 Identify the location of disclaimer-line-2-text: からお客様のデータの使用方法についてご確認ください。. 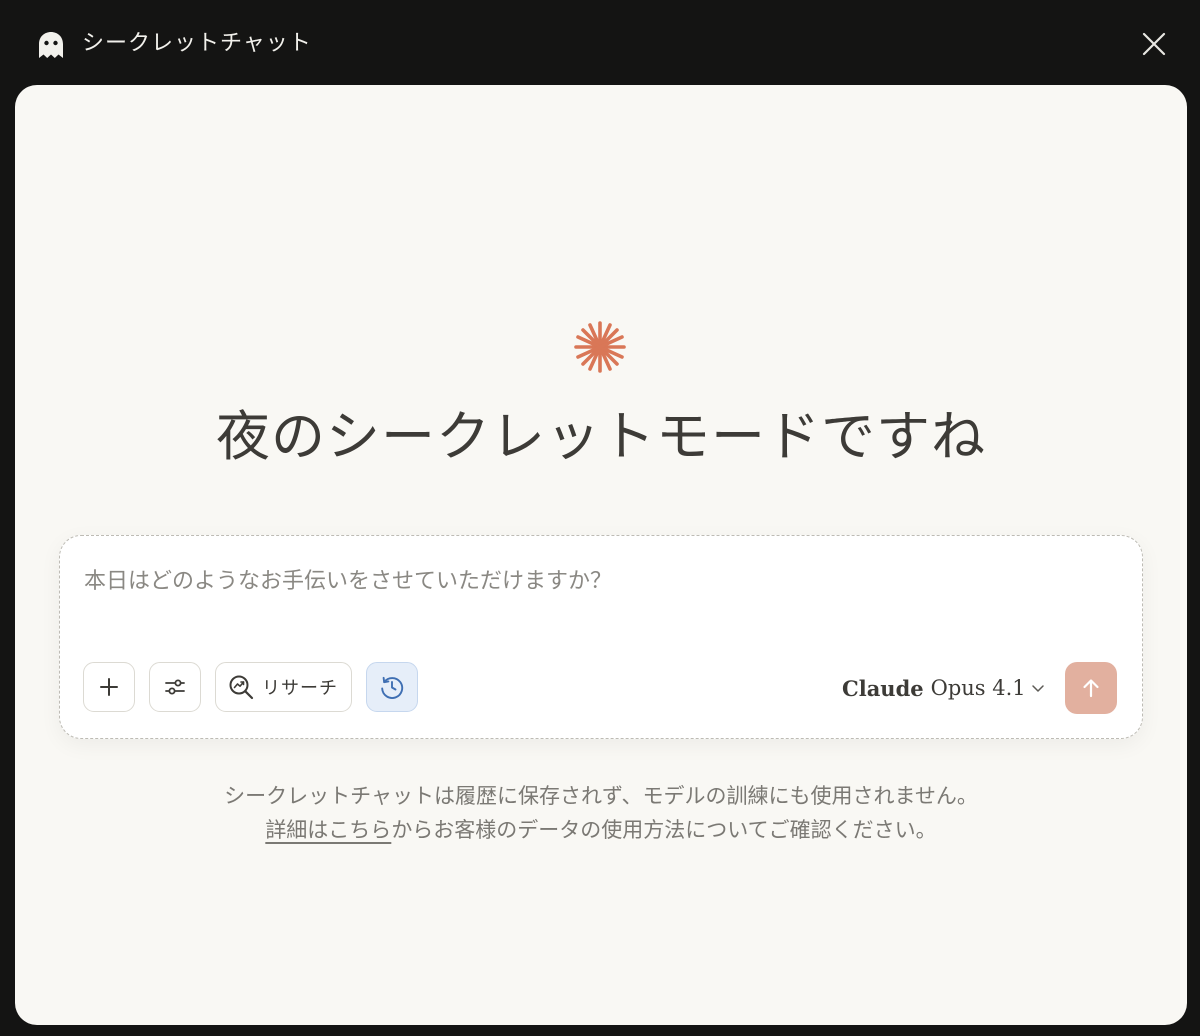
(664, 830).